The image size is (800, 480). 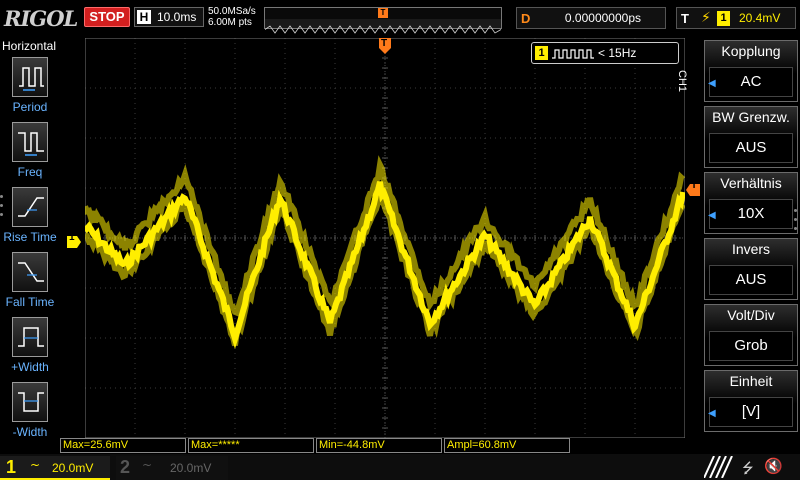 What do you see at coordinates (602, 18) in the screenshot?
I see `delay-value: 0.00000000ps` at bounding box center [602, 18].